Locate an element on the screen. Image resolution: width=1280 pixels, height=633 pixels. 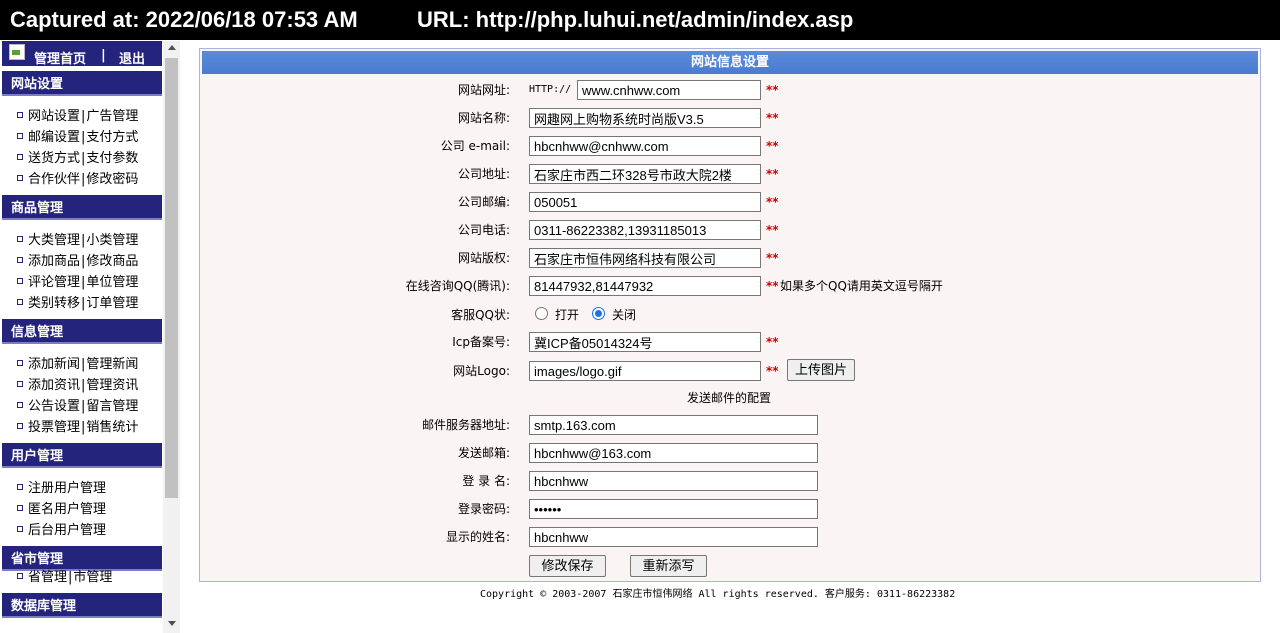
nav-link-category-transfer: 类别转移 is located at coordinates (54, 303).